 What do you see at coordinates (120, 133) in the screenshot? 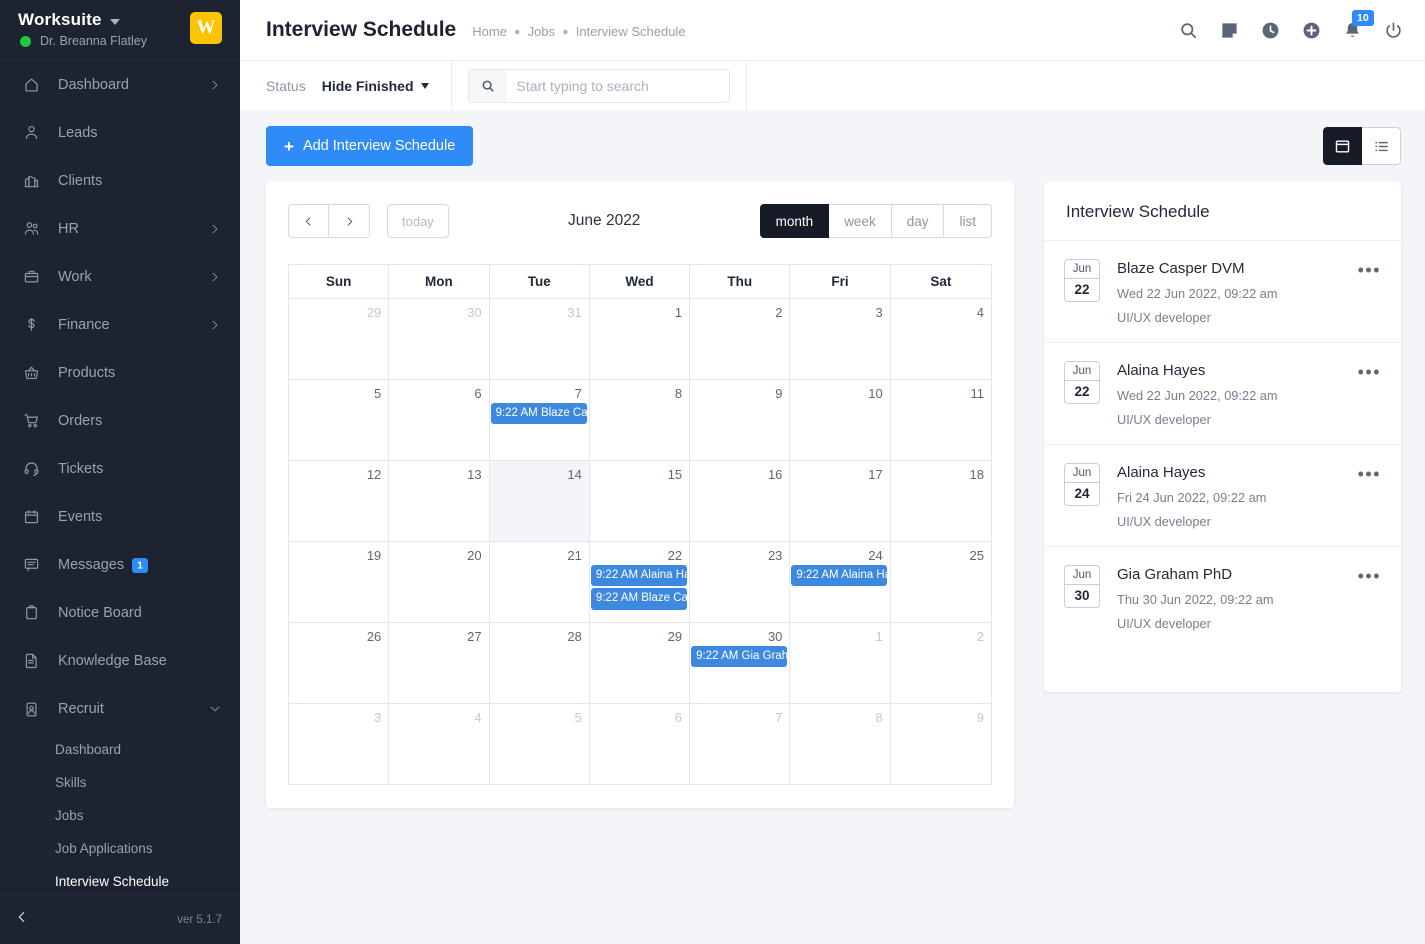
I see `sidebar-item-leads: Leads` at bounding box center [120, 133].